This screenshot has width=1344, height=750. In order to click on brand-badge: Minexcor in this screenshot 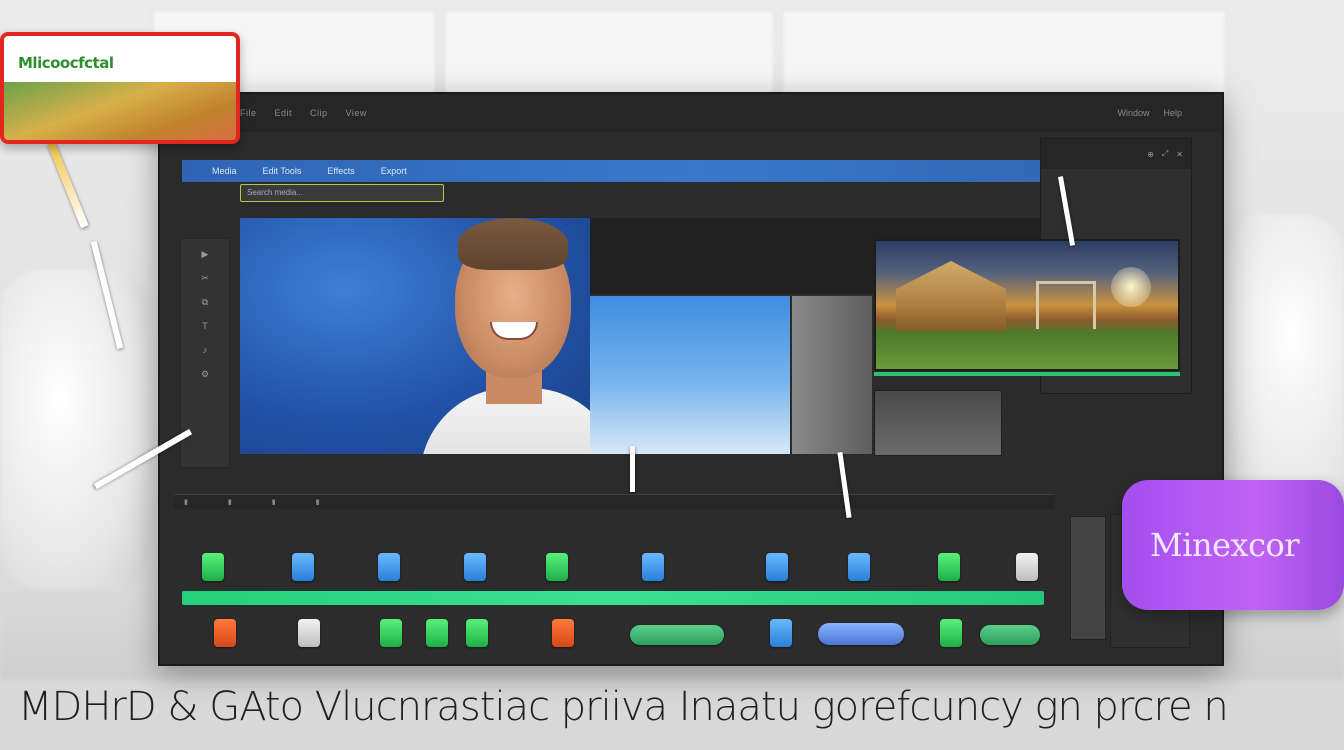, I will do `click(1233, 545)`.